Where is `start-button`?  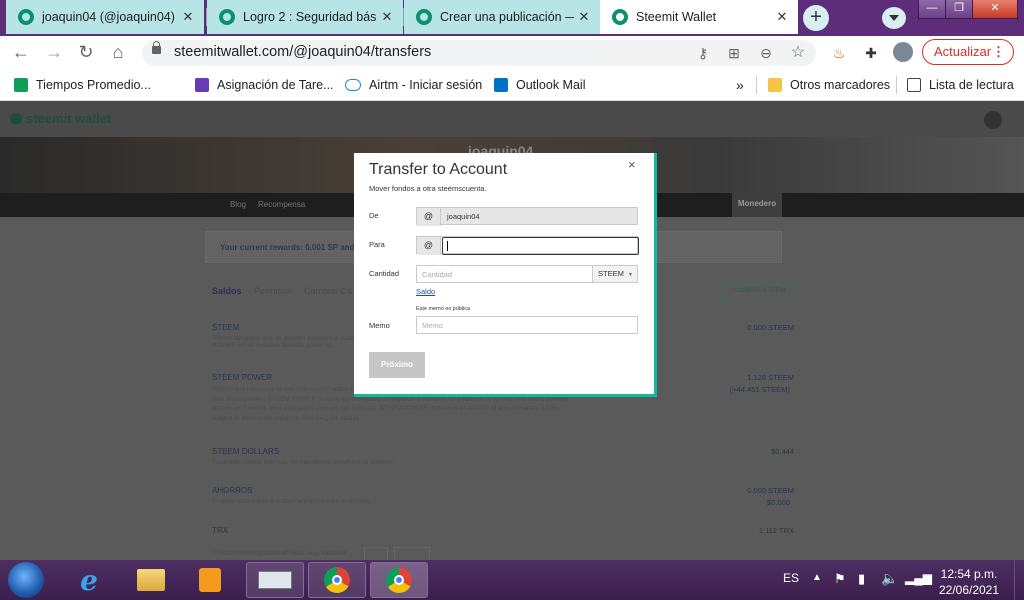 start-button is located at coordinates (26, 580).